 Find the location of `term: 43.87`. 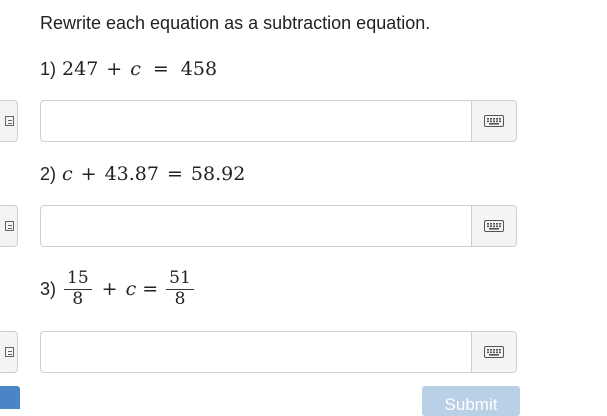

term: 43.87 is located at coordinates (131, 174).